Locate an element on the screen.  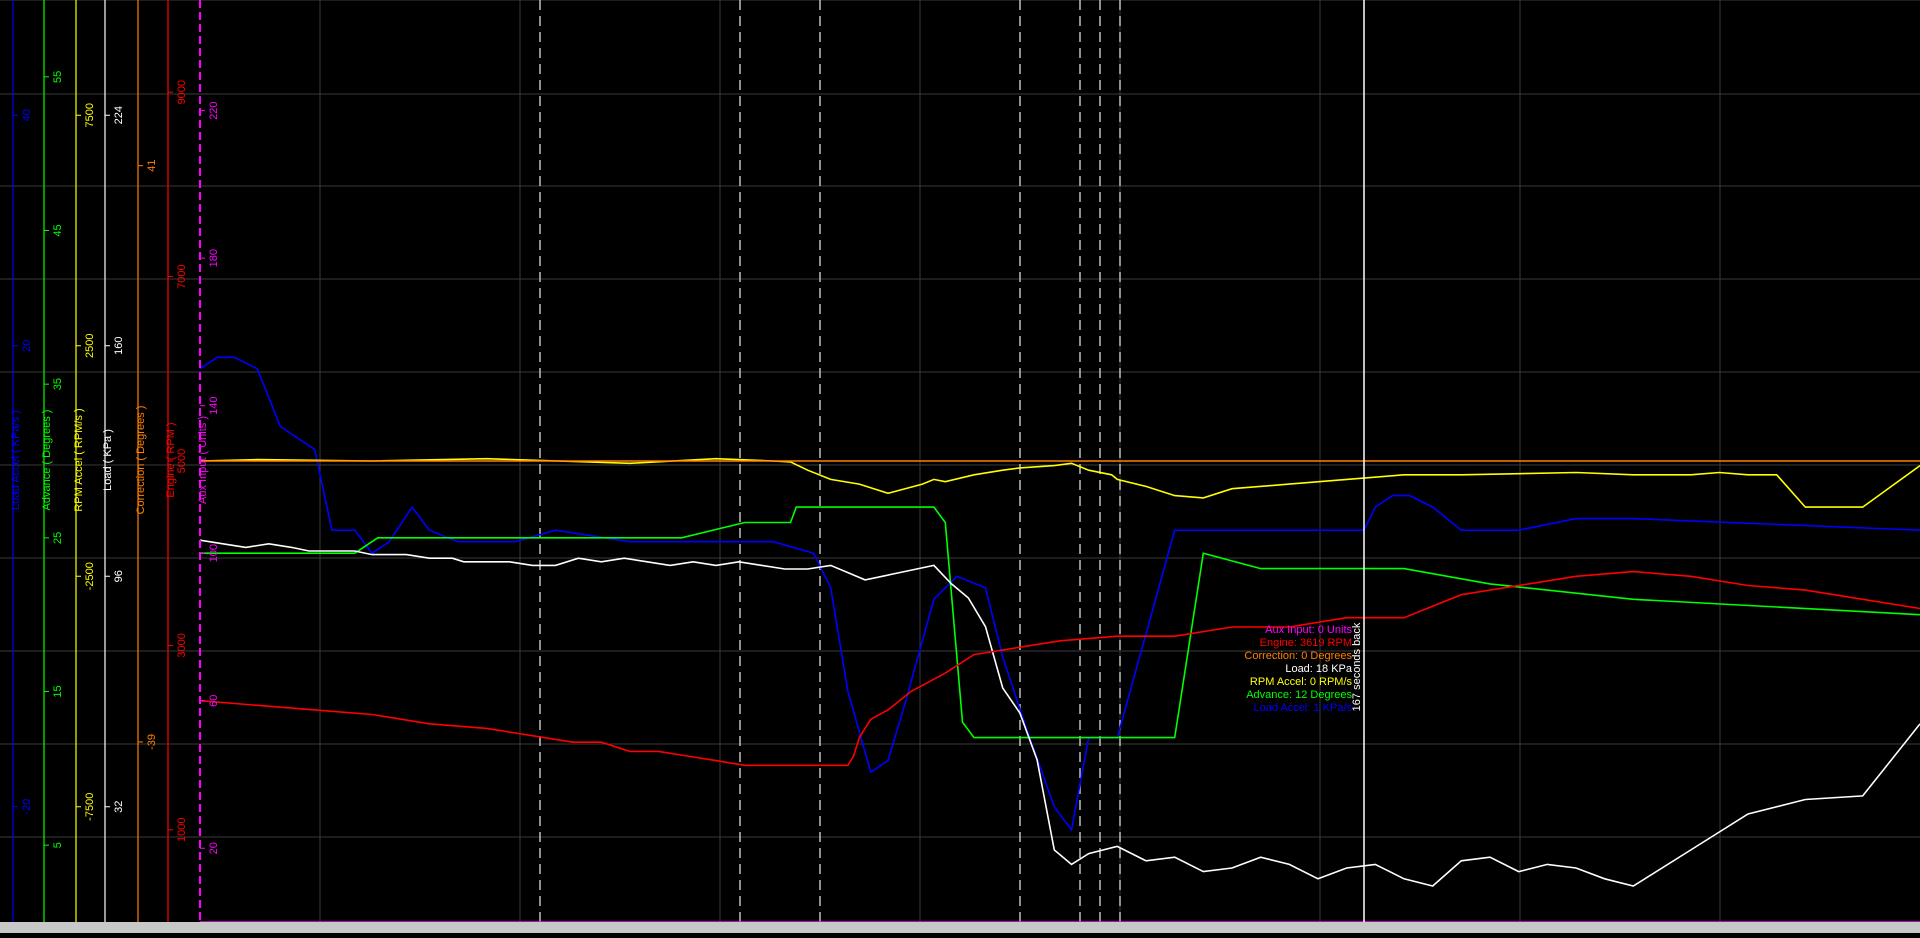
readout-correction: Correction: 0 Degrees is located at coordinates (1298, 656).